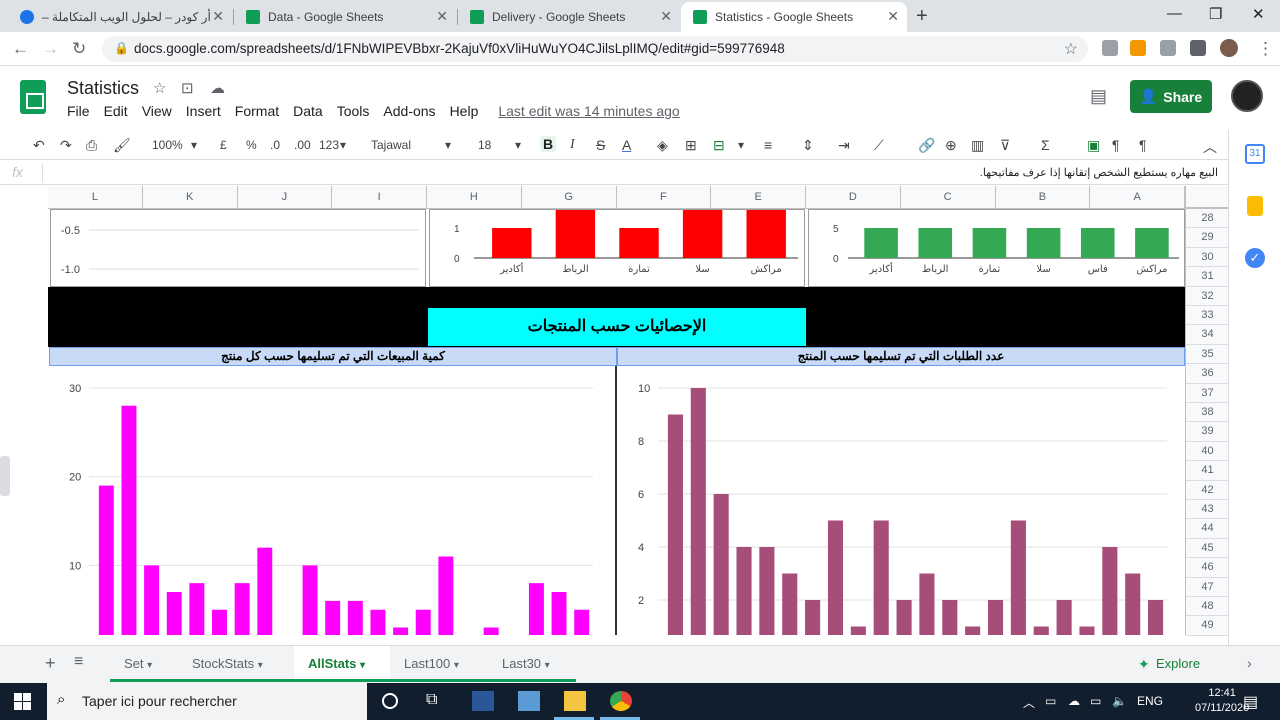  I want to click on row-header-44: 44, so click(1207, 529).